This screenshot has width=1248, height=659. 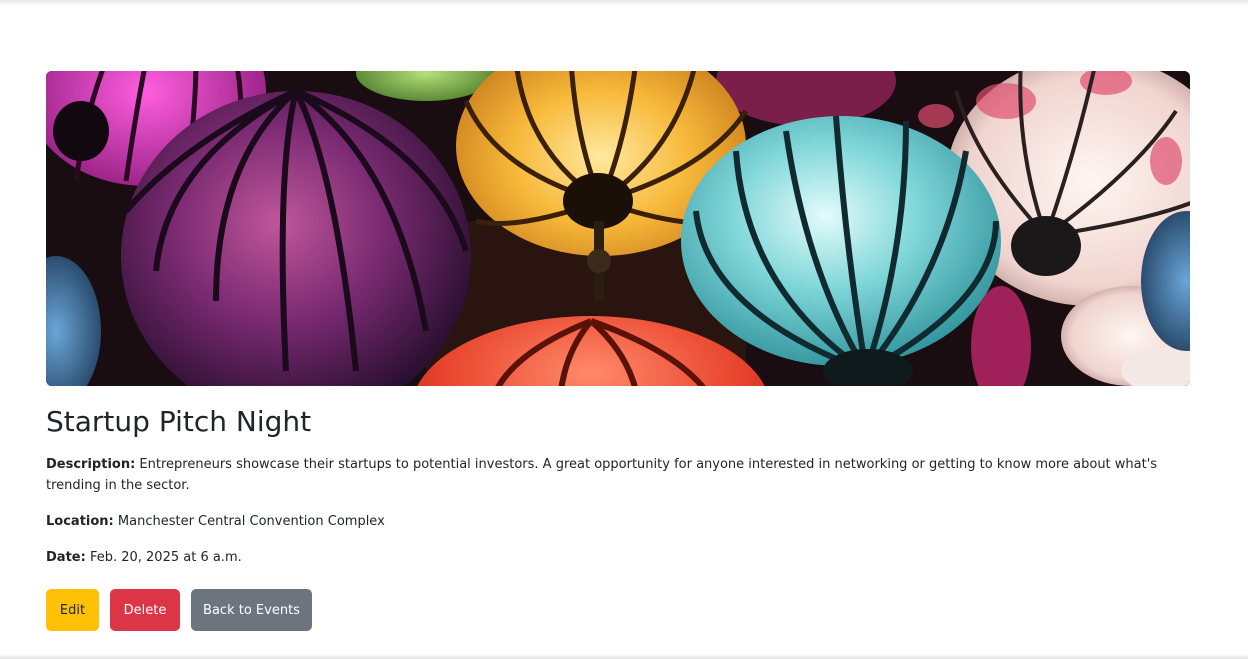 What do you see at coordinates (165, 557) in the screenshot?
I see `date-text: Feb. 20, 2025 at 6 a.m.` at bounding box center [165, 557].